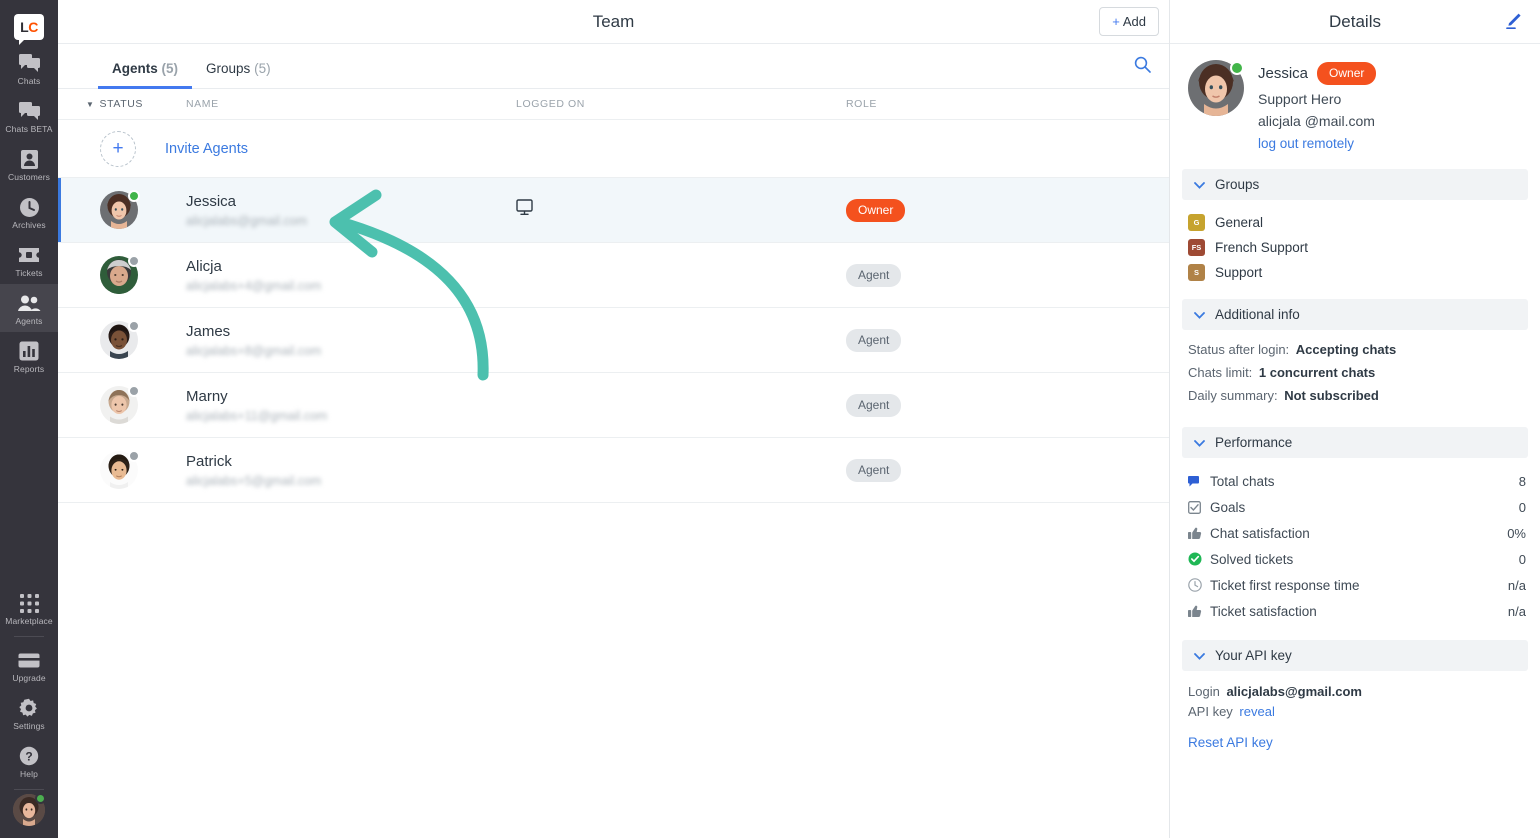 The image size is (1540, 838). What do you see at coordinates (238, 74) in the screenshot?
I see `tab-groups: Groups (5)` at bounding box center [238, 74].